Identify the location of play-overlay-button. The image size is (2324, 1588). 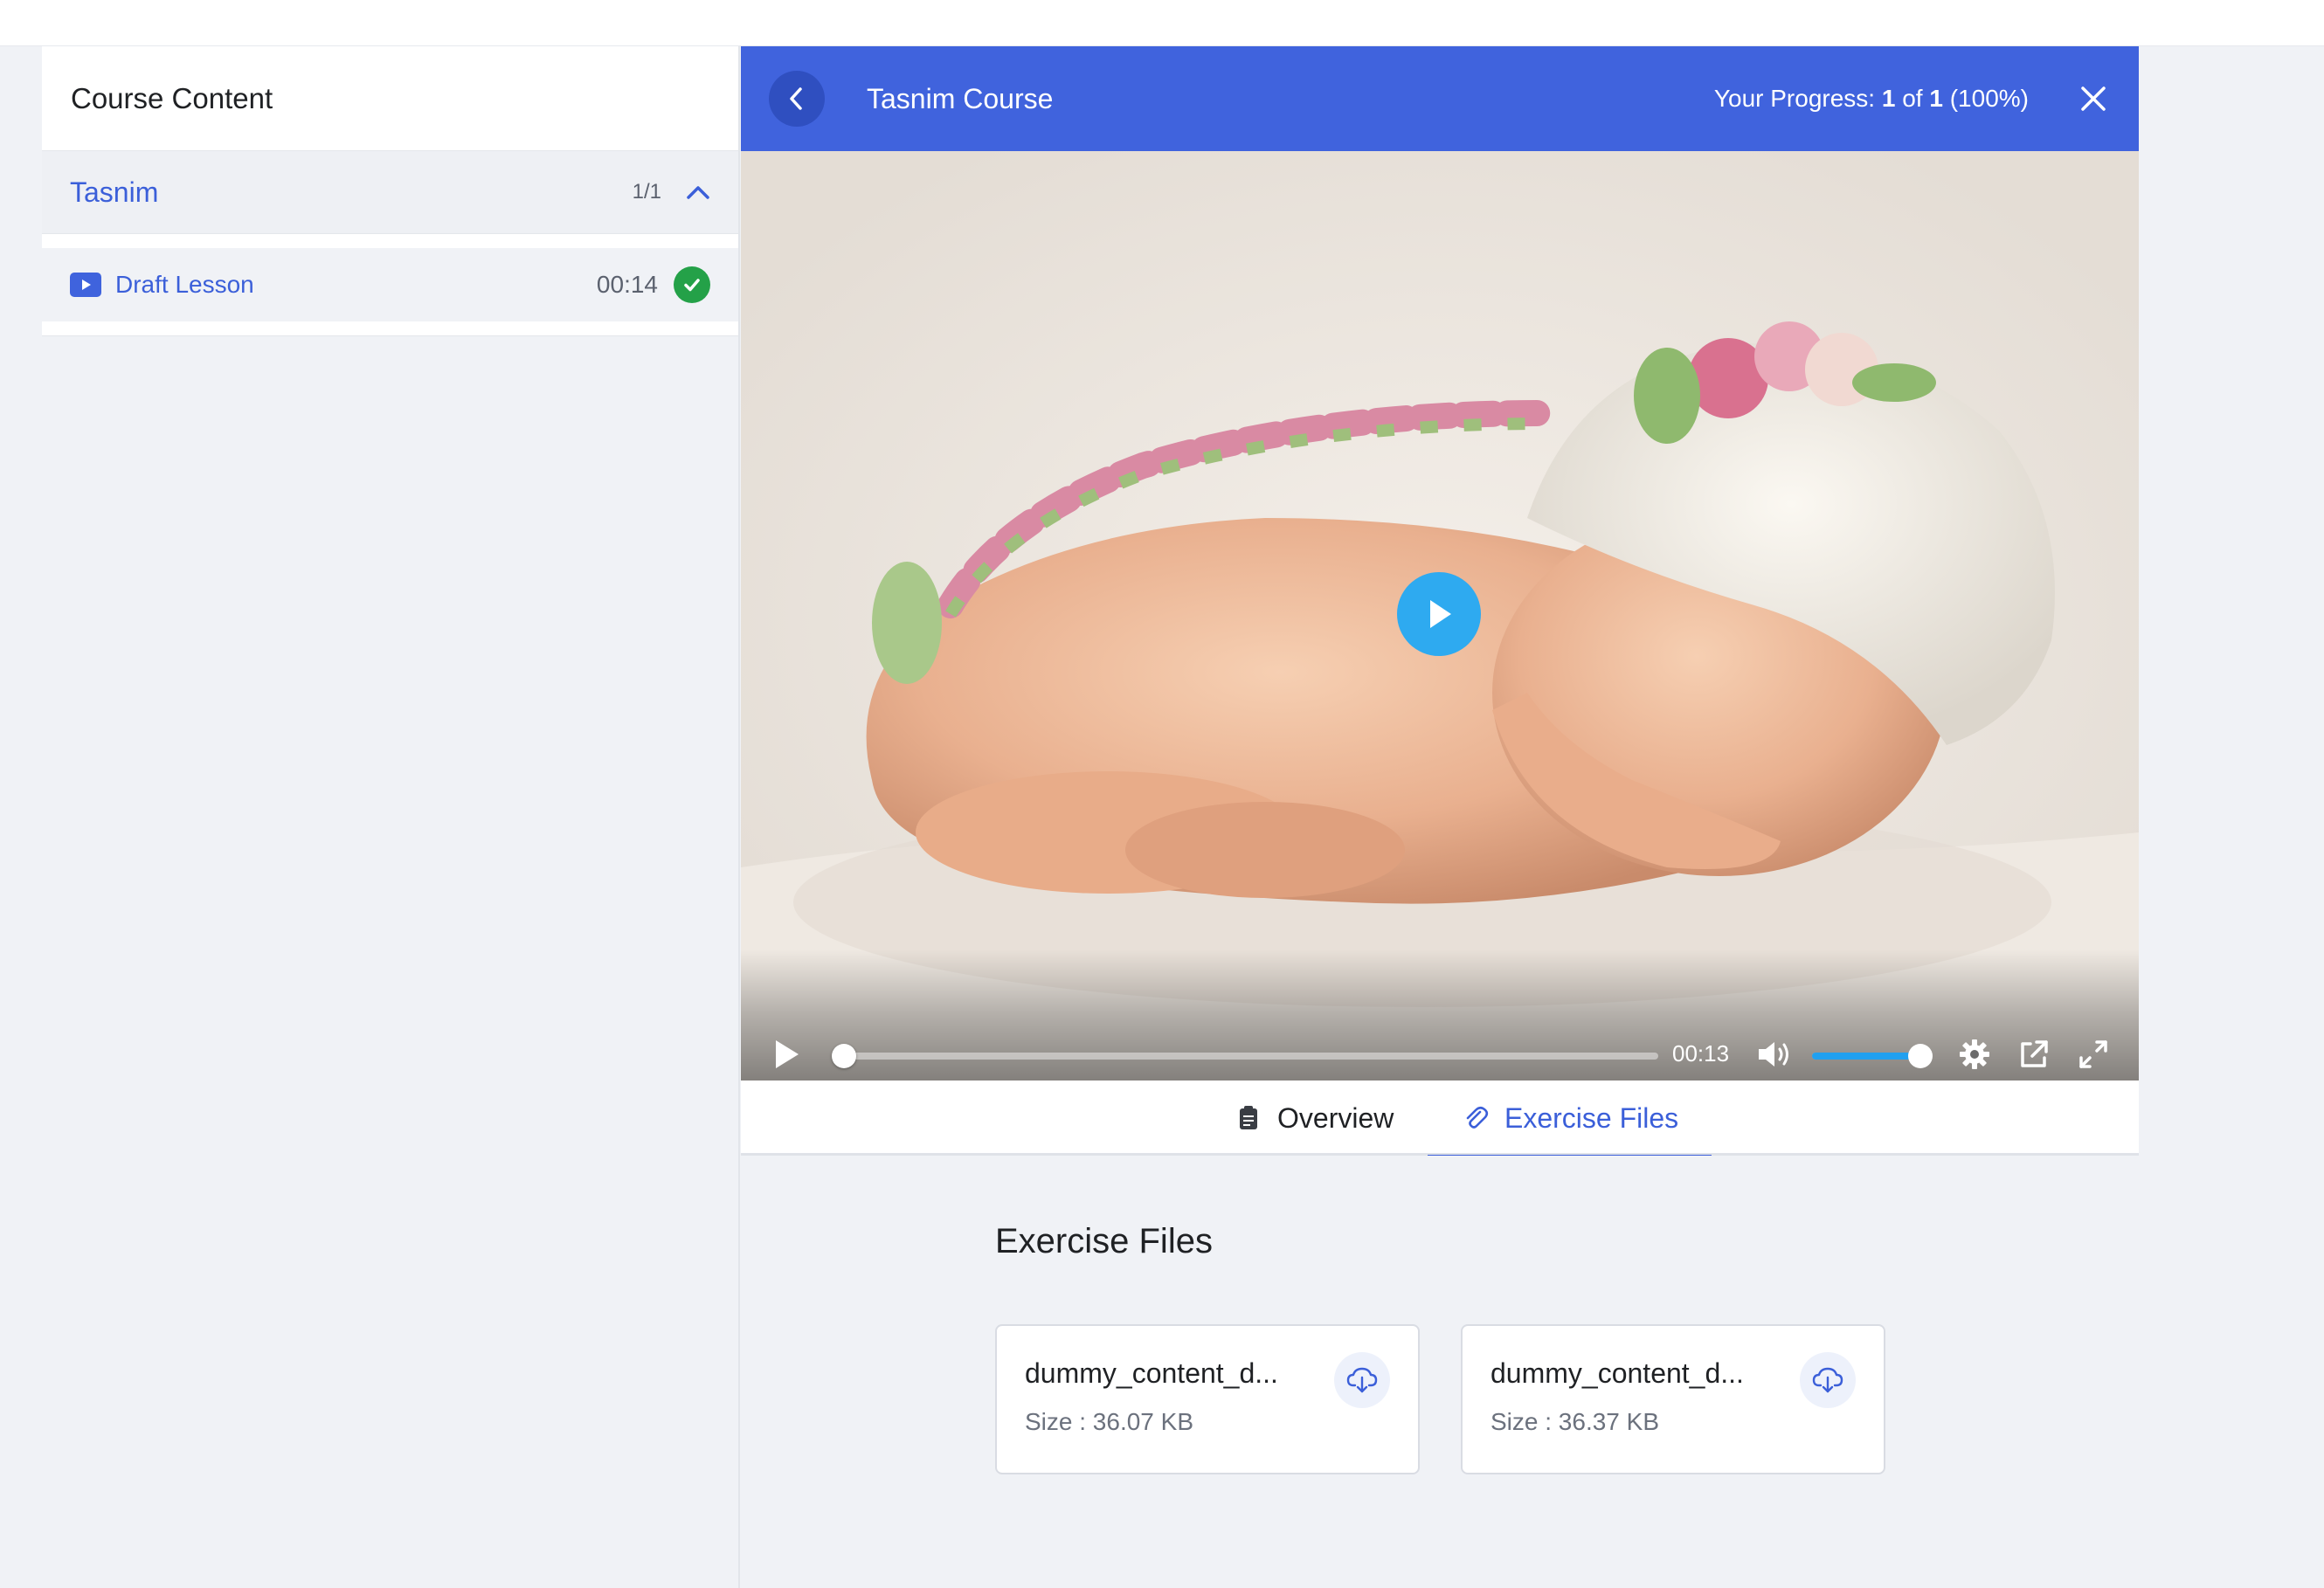
(1439, 614).